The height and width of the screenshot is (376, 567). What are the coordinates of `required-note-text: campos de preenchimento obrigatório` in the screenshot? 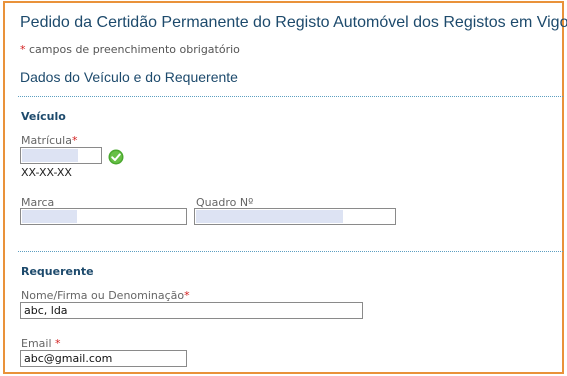 It's located at (134, 49).